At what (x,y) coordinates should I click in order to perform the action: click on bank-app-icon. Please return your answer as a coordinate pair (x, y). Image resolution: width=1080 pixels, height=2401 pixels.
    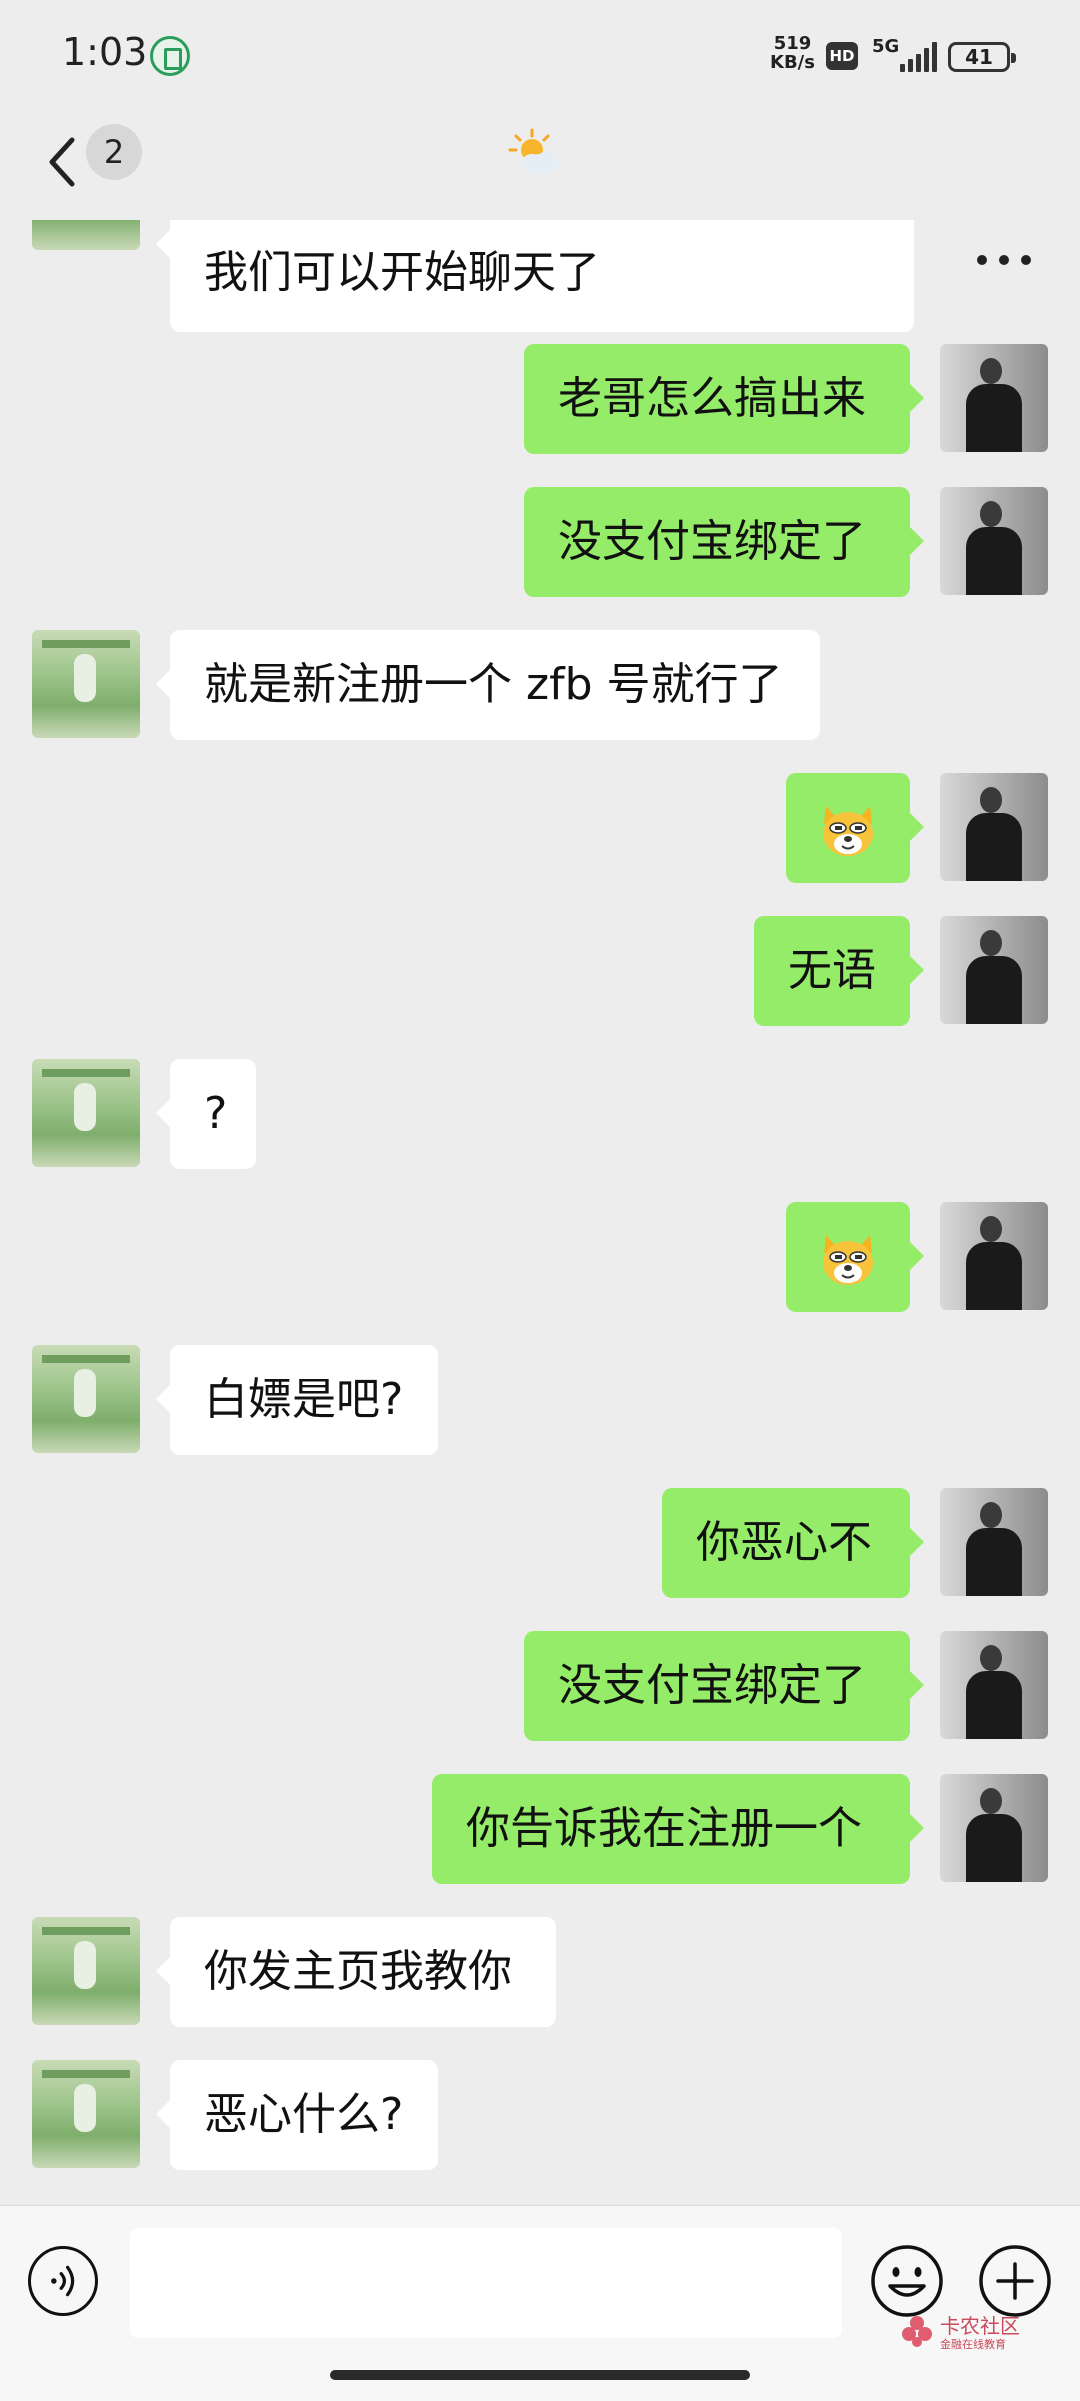
    Looking at the image, I should click on (170, 56).